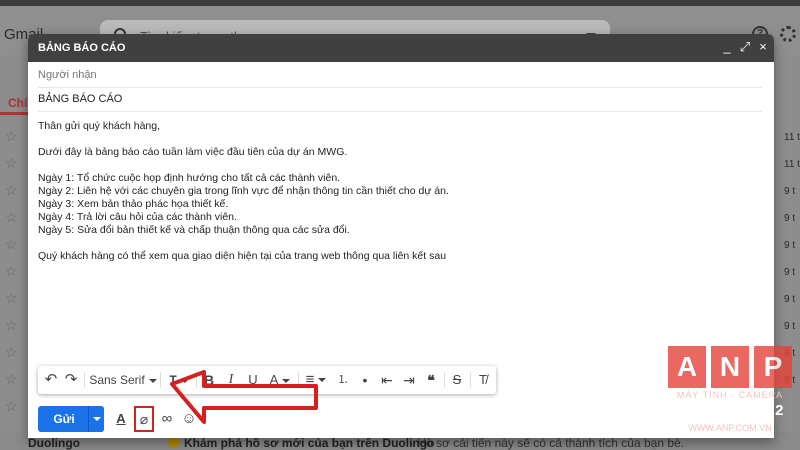 Image resolution: width=800 pixels, height=450 pixels. What do you see at coordinates (64, 419) in the screenshot?
I see `send-button-label: Gửi` at bounding box center [64, 419].